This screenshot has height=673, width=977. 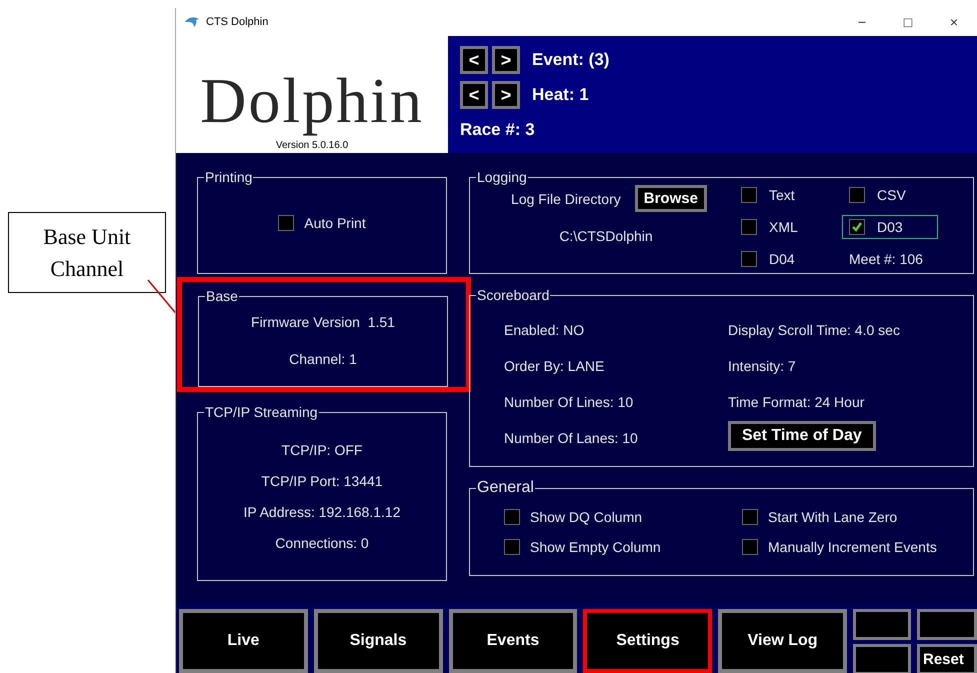 I want to click on checkbox-option: XML, so click(x=770, y=227).